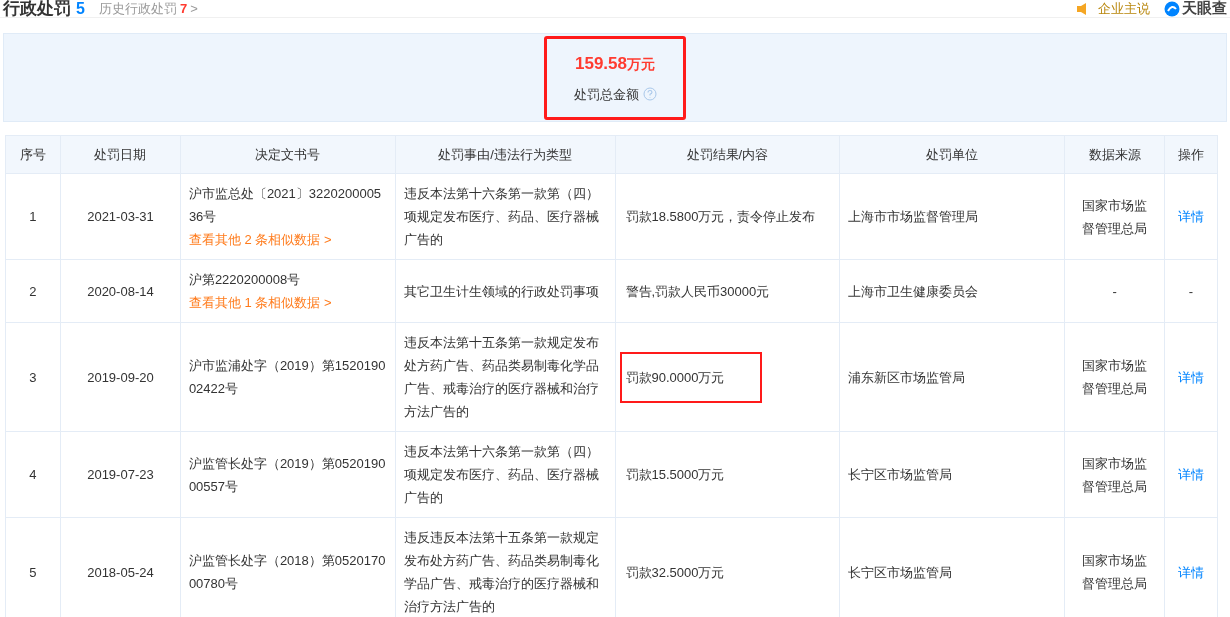 The width and height of the screenshot is (1230, 617). Describe the element at coordinates (675, 572) in the screenshot. I see `table-cell-text: 罚款32.5000万元` at that location.